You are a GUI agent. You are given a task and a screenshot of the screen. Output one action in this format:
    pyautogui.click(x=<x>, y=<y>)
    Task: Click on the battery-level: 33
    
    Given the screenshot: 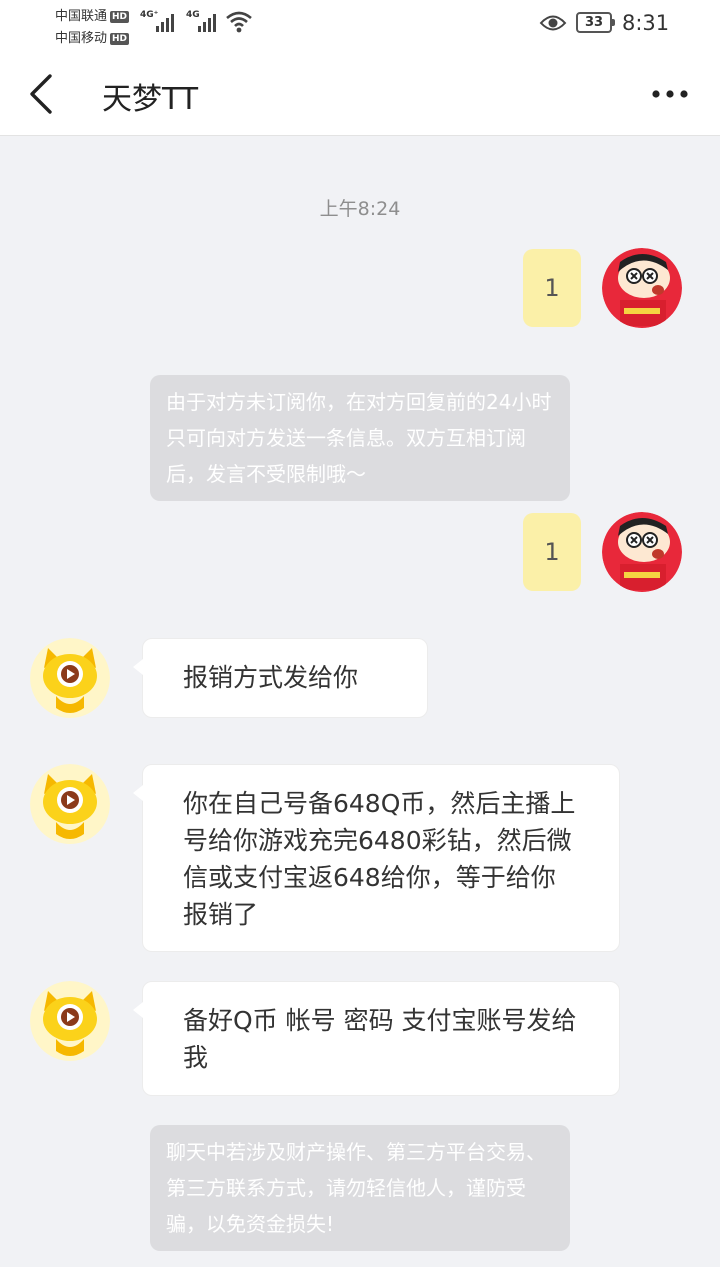 What is the action you would take?
    pyautogui.click(x=594, y=22)
    